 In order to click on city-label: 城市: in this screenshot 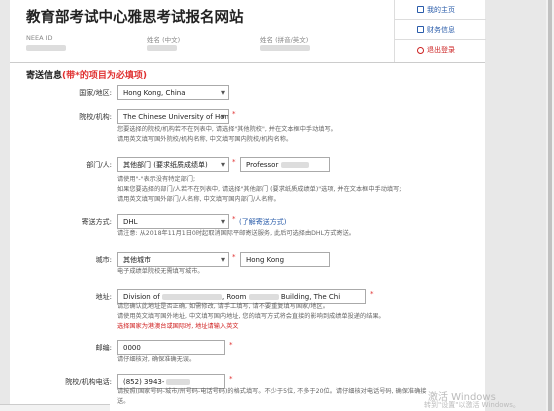, I will do `click(103, 260)`.